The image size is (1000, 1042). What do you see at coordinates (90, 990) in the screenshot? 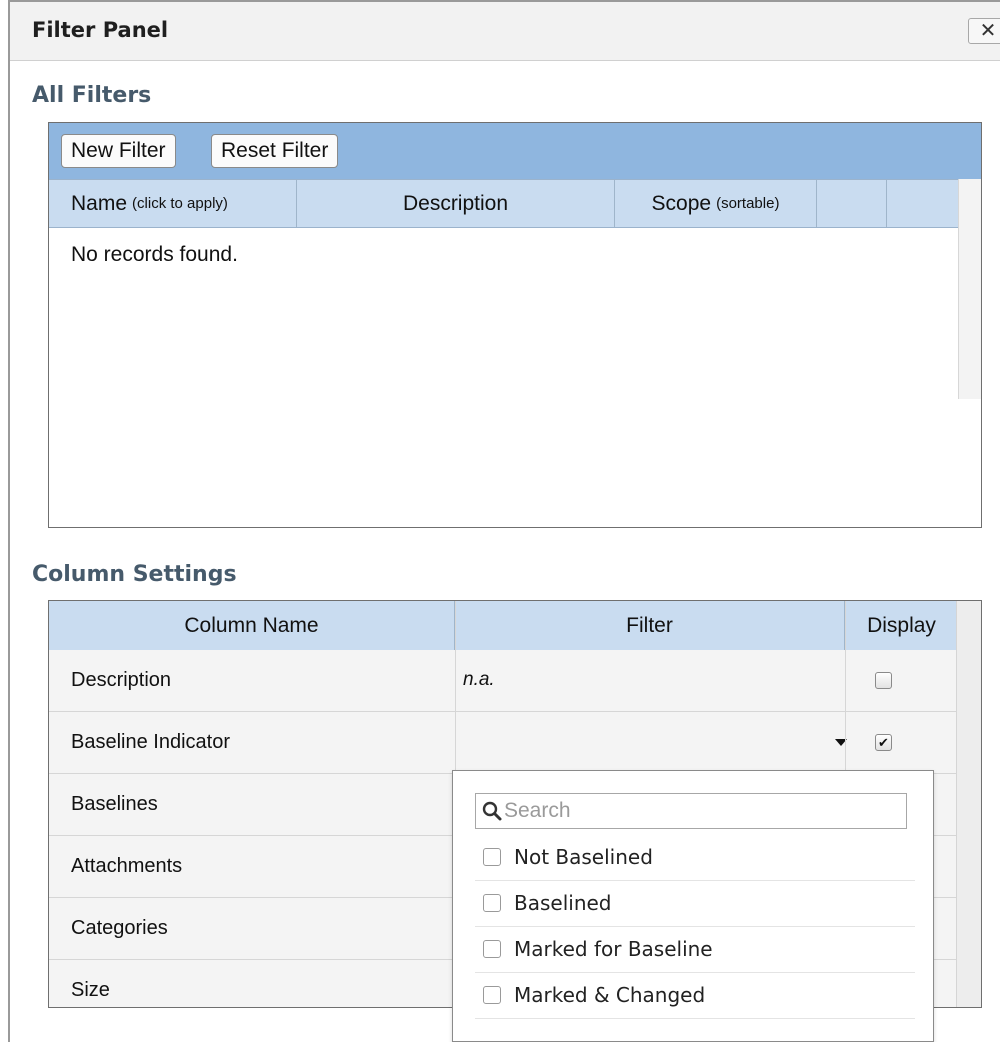
I see `column-name-cell: Size` at bounding box center [90, 990].